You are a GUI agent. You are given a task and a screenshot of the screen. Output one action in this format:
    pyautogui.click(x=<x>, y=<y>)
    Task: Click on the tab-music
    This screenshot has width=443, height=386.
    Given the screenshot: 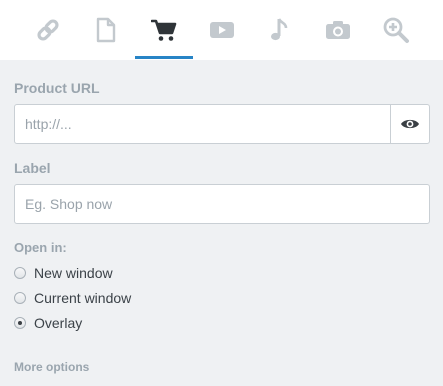 What is the action you would take?
    pyautogui.click(x=280, y=30)
    